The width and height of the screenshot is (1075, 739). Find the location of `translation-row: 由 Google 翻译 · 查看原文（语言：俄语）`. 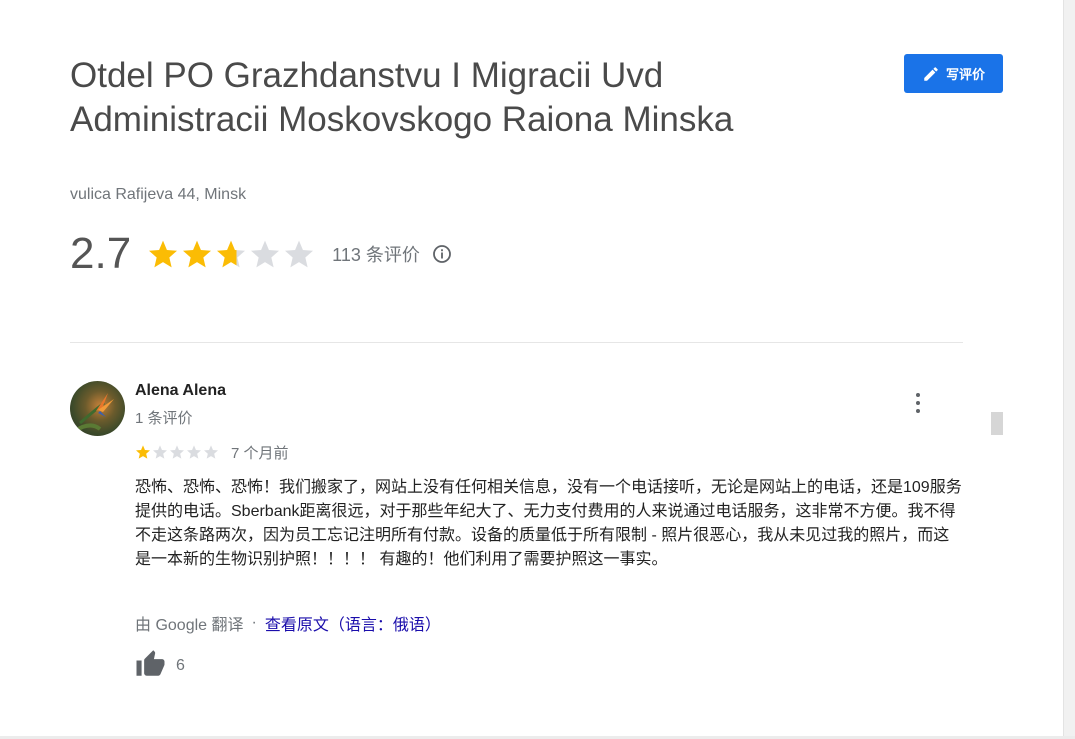

translation-row: 由 Google 翻译 · 查看原文（语言：俄语） is located at coordinates (288, 623).